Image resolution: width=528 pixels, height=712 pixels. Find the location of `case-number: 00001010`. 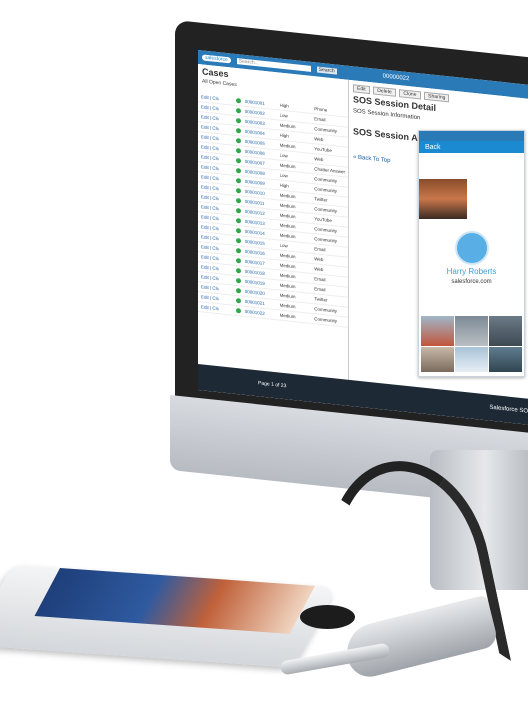

case-number: 00001010 is located at coordinates (260, 193).